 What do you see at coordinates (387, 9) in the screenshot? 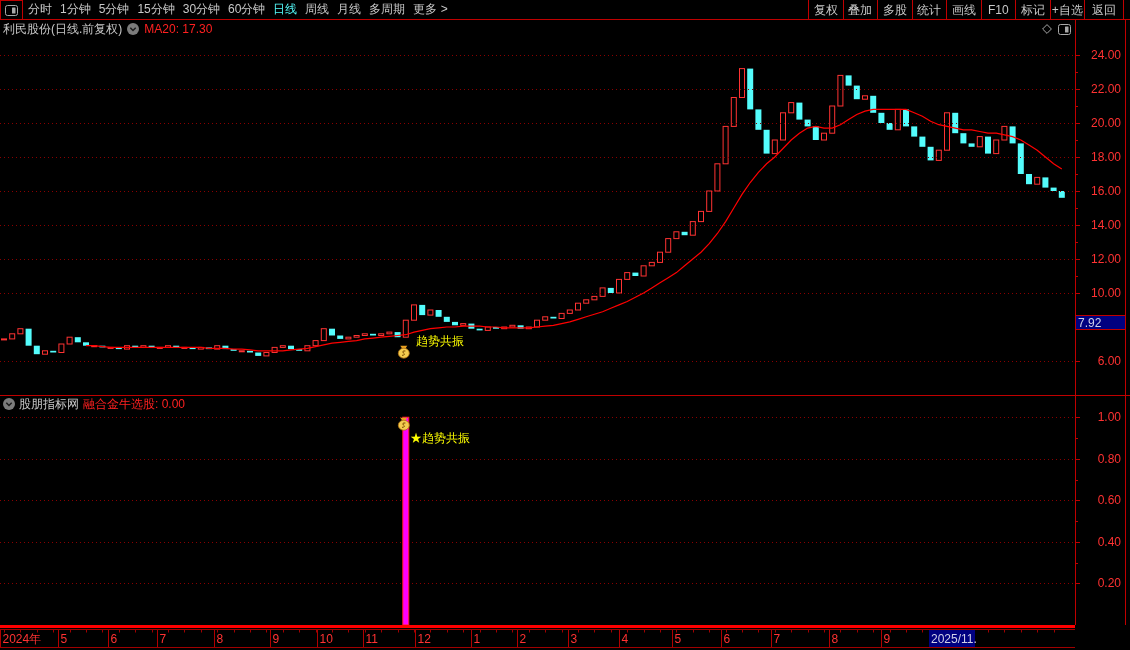
I see `period-tab: 多周期` at bounding box center [387, 9].